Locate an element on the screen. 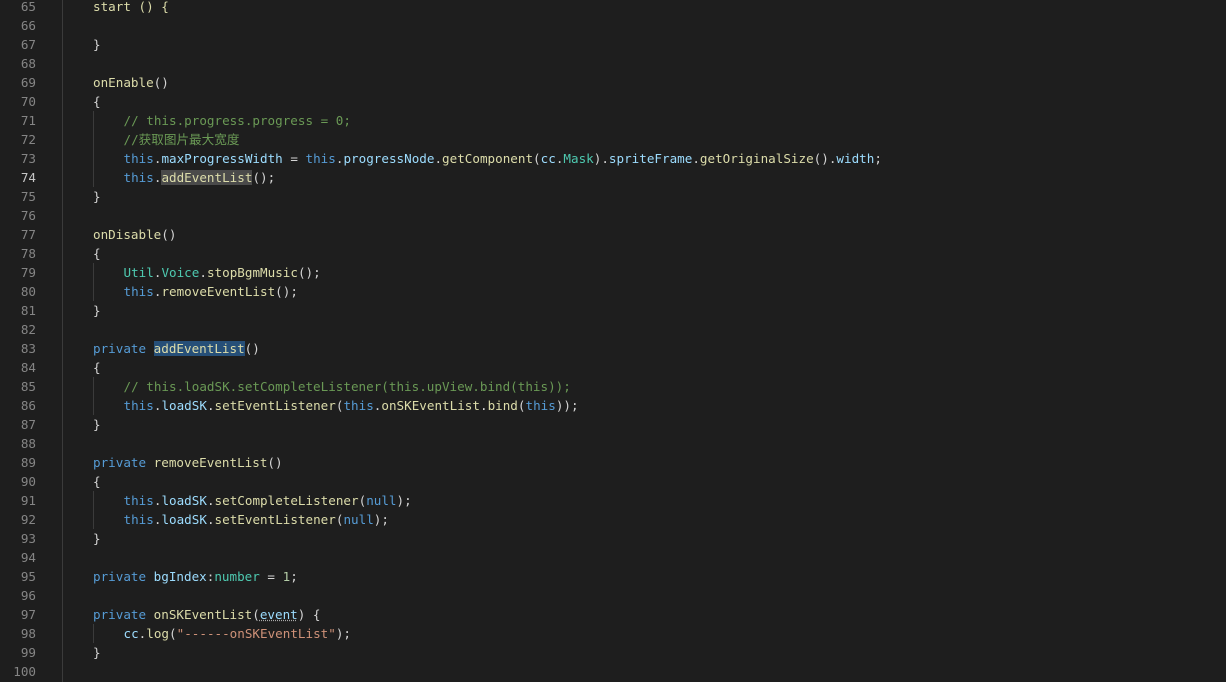 The image size is (1226, 682). code-text: //获取图片最大宽度 is located at coordinates (182, 139).